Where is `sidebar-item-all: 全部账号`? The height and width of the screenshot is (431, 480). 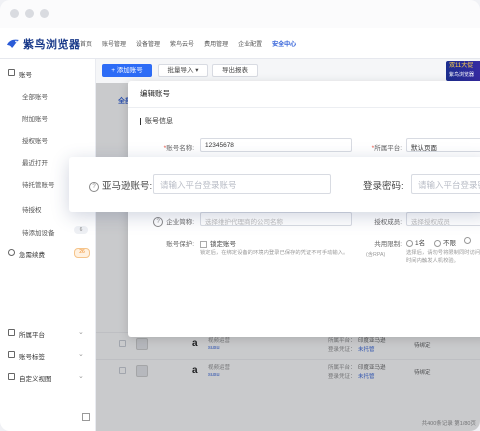 sidebar-item-all: 全部账号 is located at coordinates (47, 95).